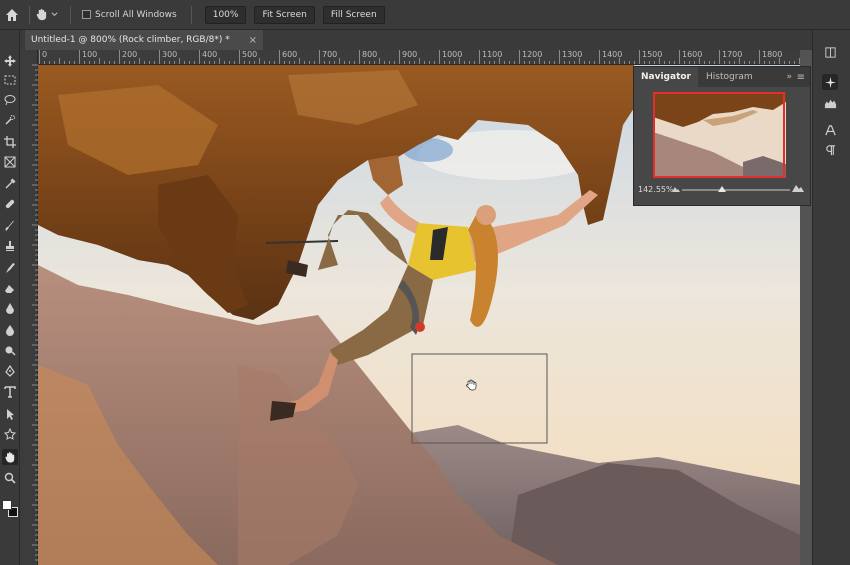  I want to click on type-icon, so click(10, 392).